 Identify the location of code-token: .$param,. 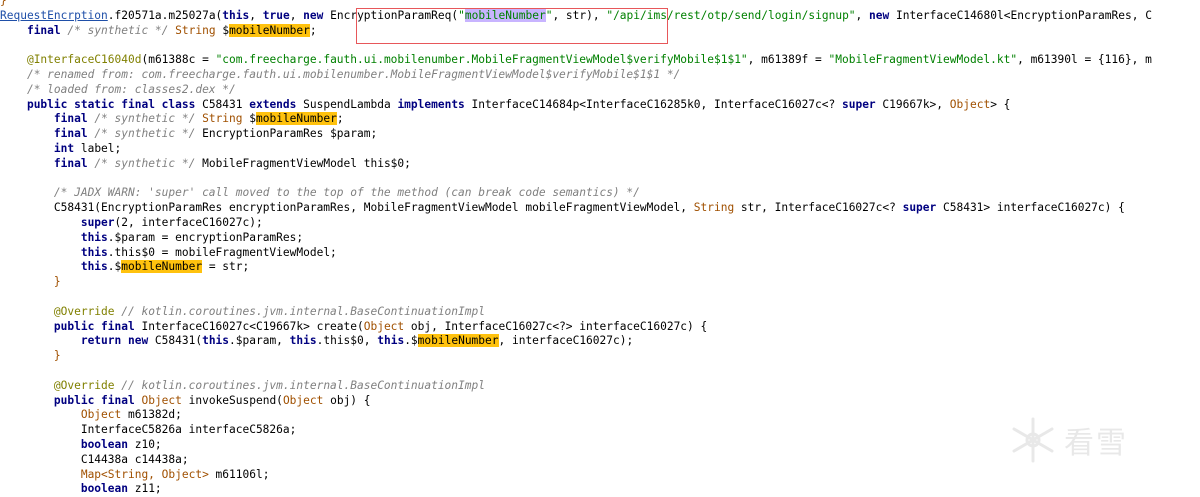
(259, 341).